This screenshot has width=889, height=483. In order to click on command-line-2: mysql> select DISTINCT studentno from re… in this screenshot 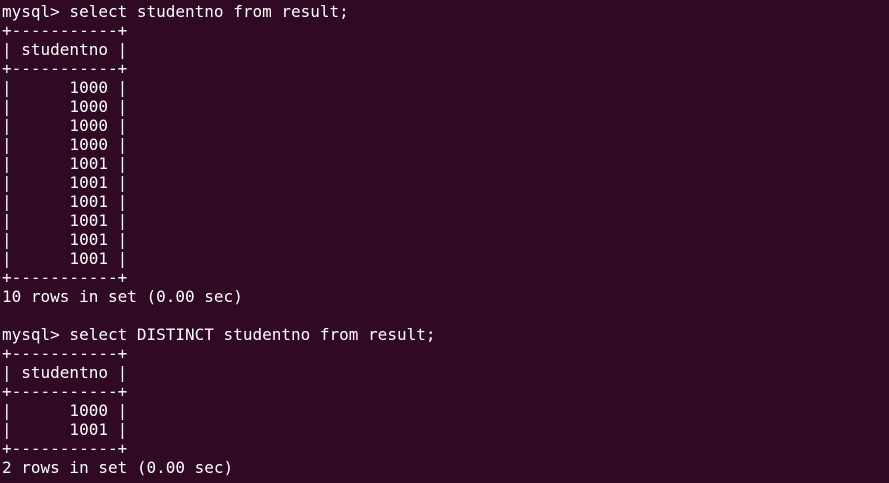, I will do `click(219, 334)`.